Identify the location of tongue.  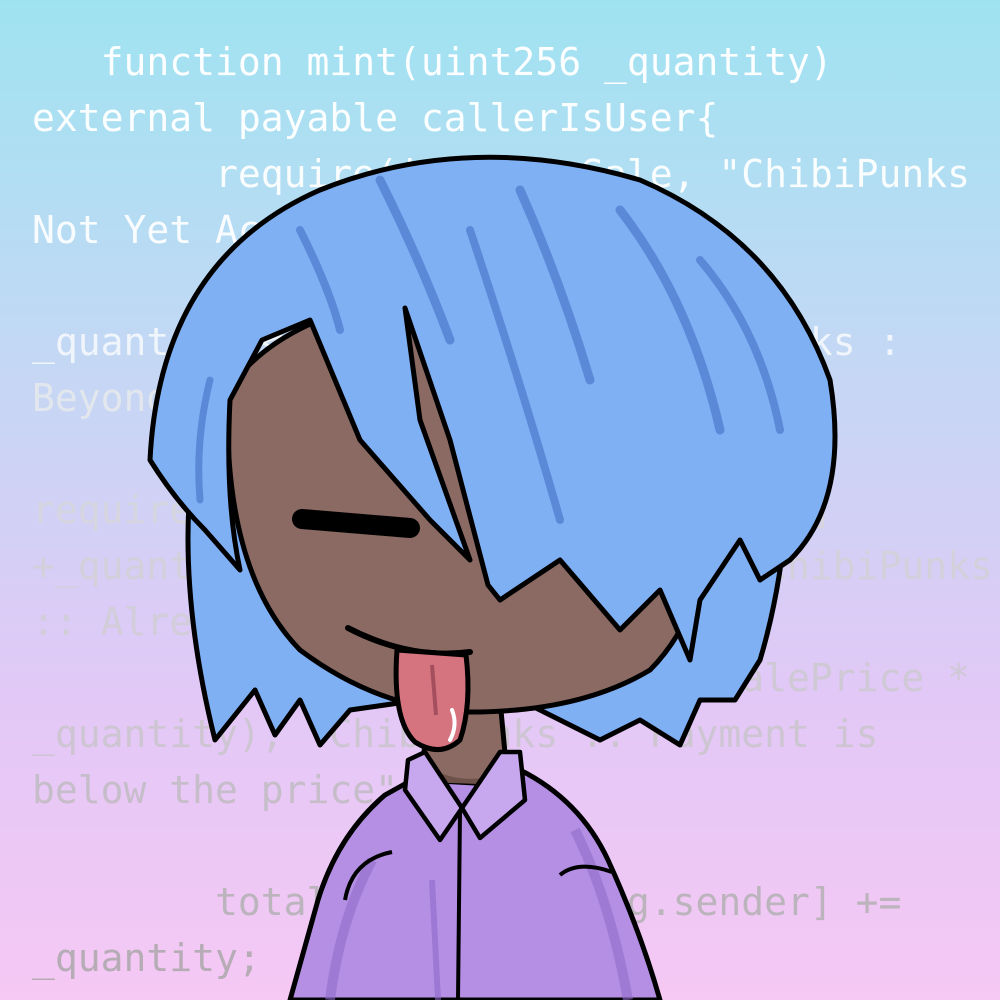
(432, 699).